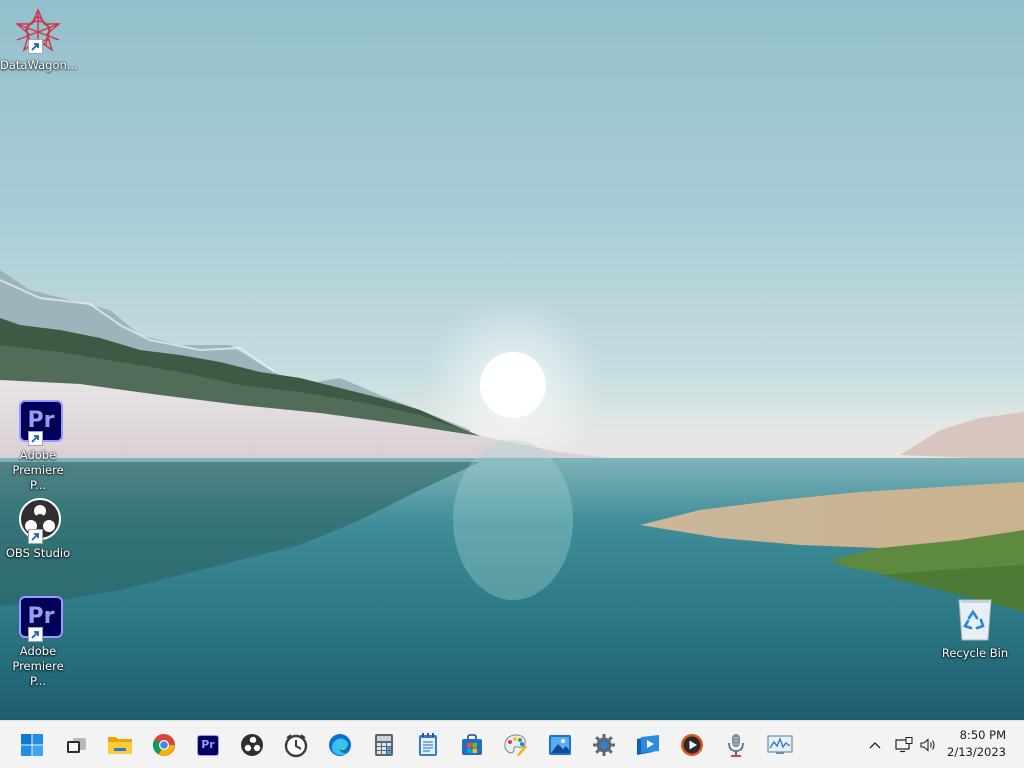  I want to click on clock-time: 8:50 PM, so click(982, 735).